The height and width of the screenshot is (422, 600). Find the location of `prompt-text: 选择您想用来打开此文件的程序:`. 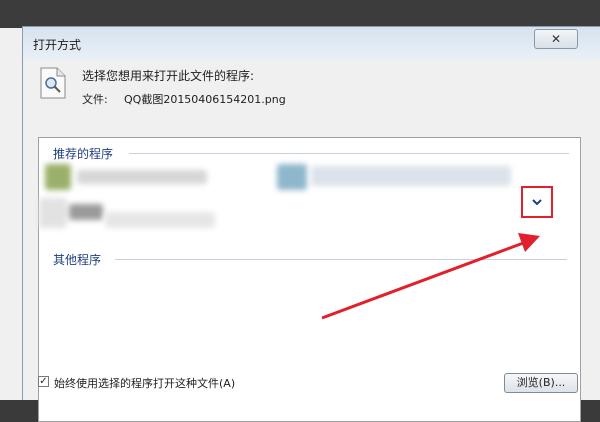

prompt-text: 选择您想用来打开此文件的程序: is located at coordinates (168, 76).